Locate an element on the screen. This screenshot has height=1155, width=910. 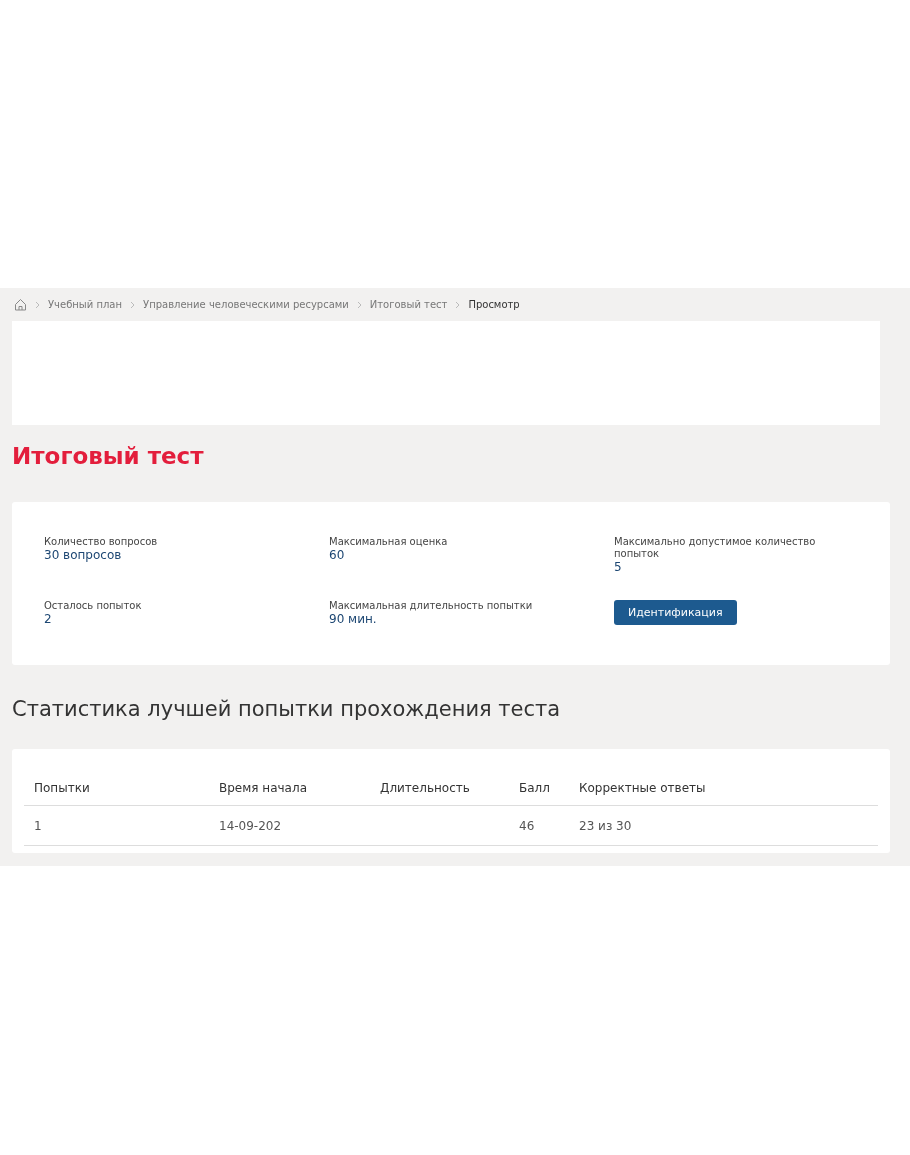
info-value: 5 is located at coordinates (618, 567).